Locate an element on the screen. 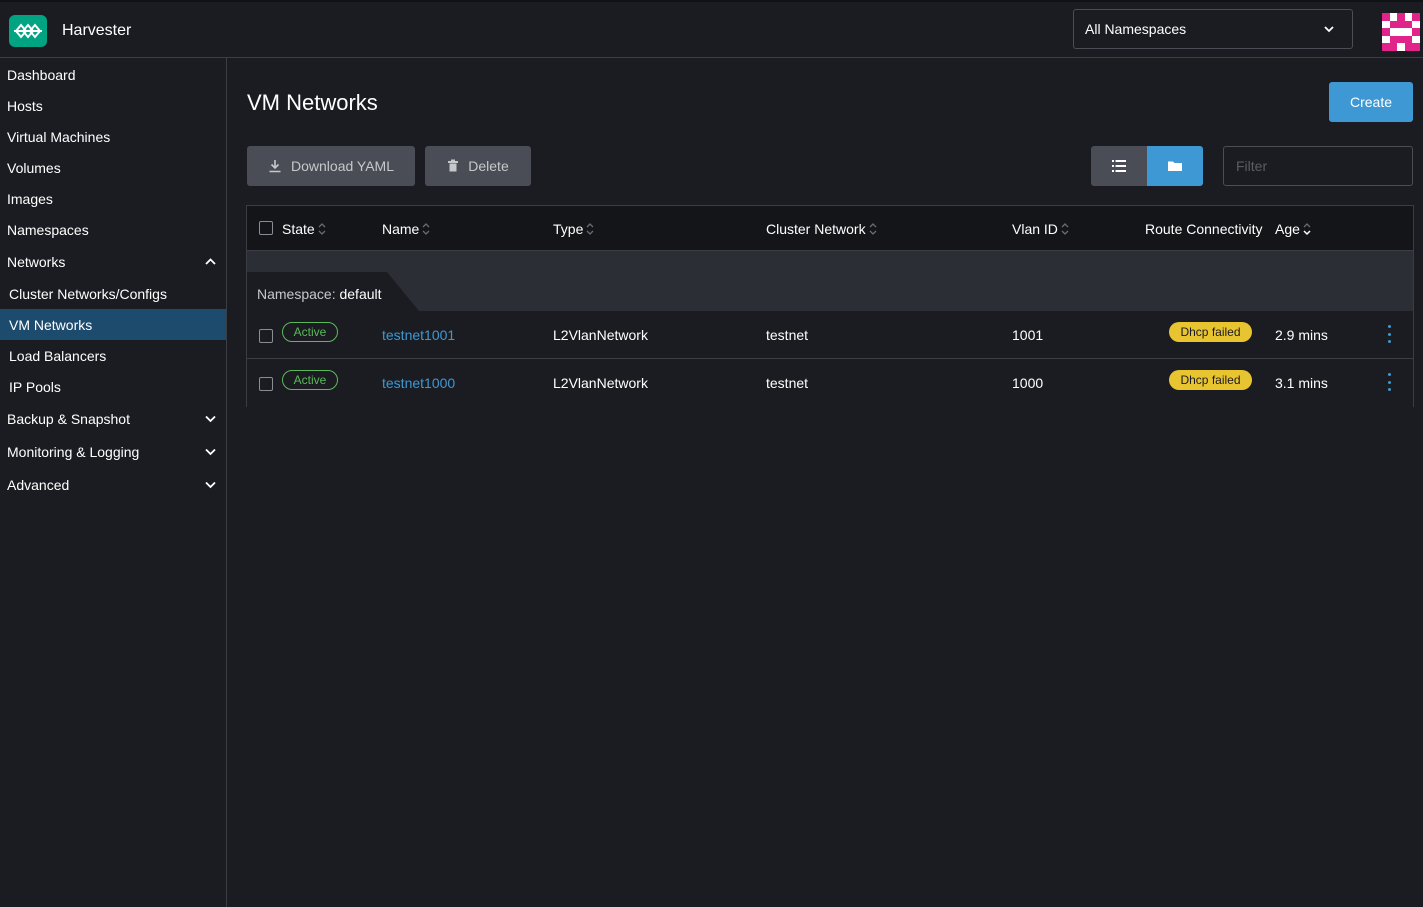  page-title: VM Networks is located at coordinates (312, 102).